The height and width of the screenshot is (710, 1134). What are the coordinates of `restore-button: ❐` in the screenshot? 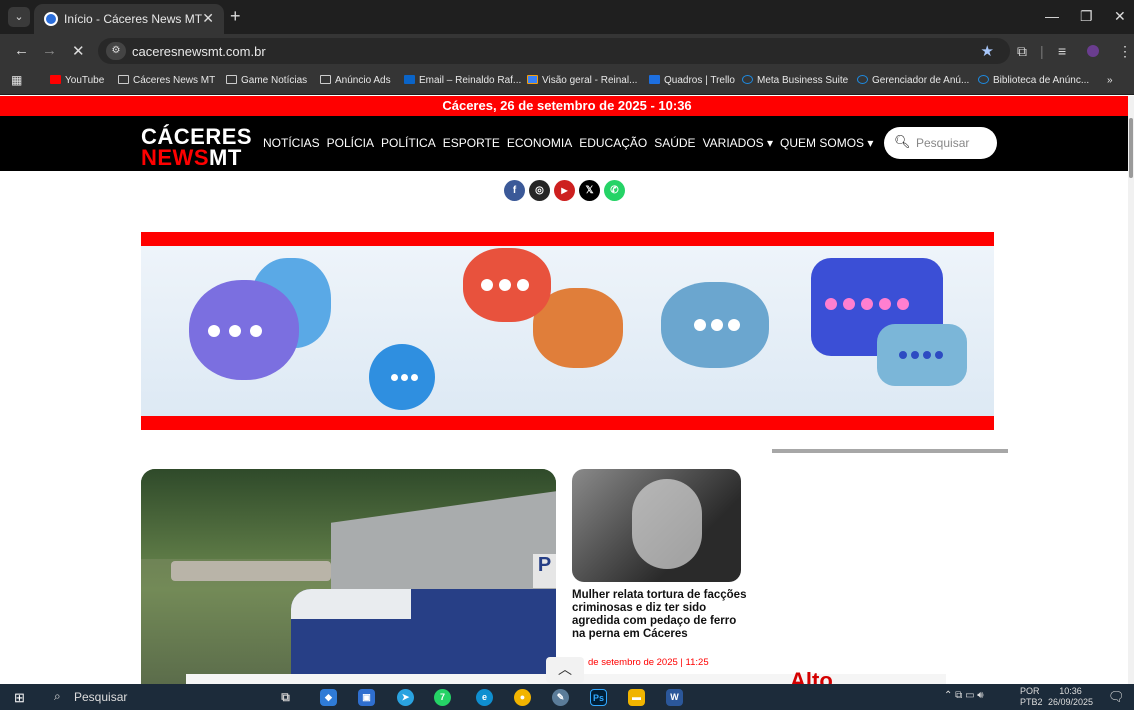 It's located at (1086, 16).